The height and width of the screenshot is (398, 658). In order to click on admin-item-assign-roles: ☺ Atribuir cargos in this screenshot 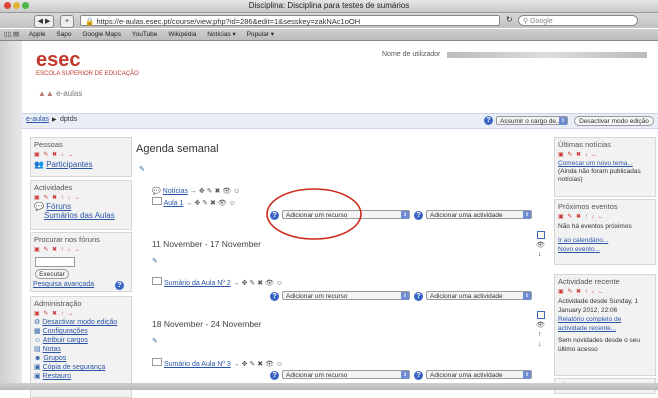, I will do `click(81, 340)`.